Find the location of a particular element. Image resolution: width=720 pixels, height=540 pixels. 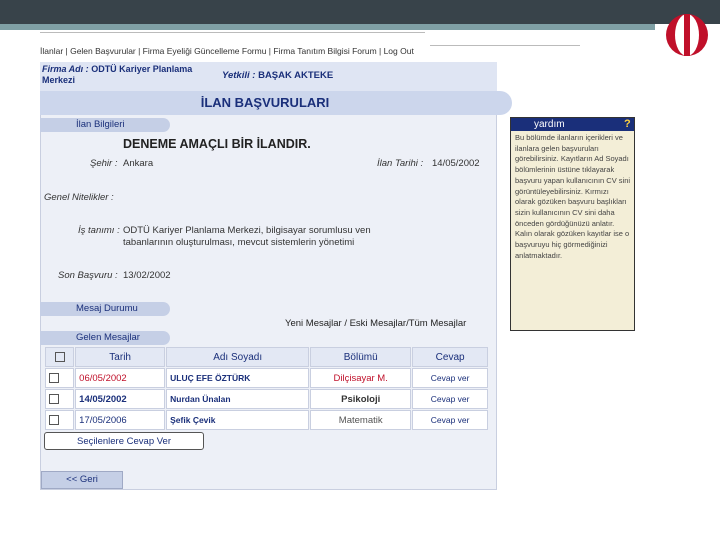

table-header-row: Tarih Adı Soyadı Bölümü Cevap is located at coordinates (266, 357).